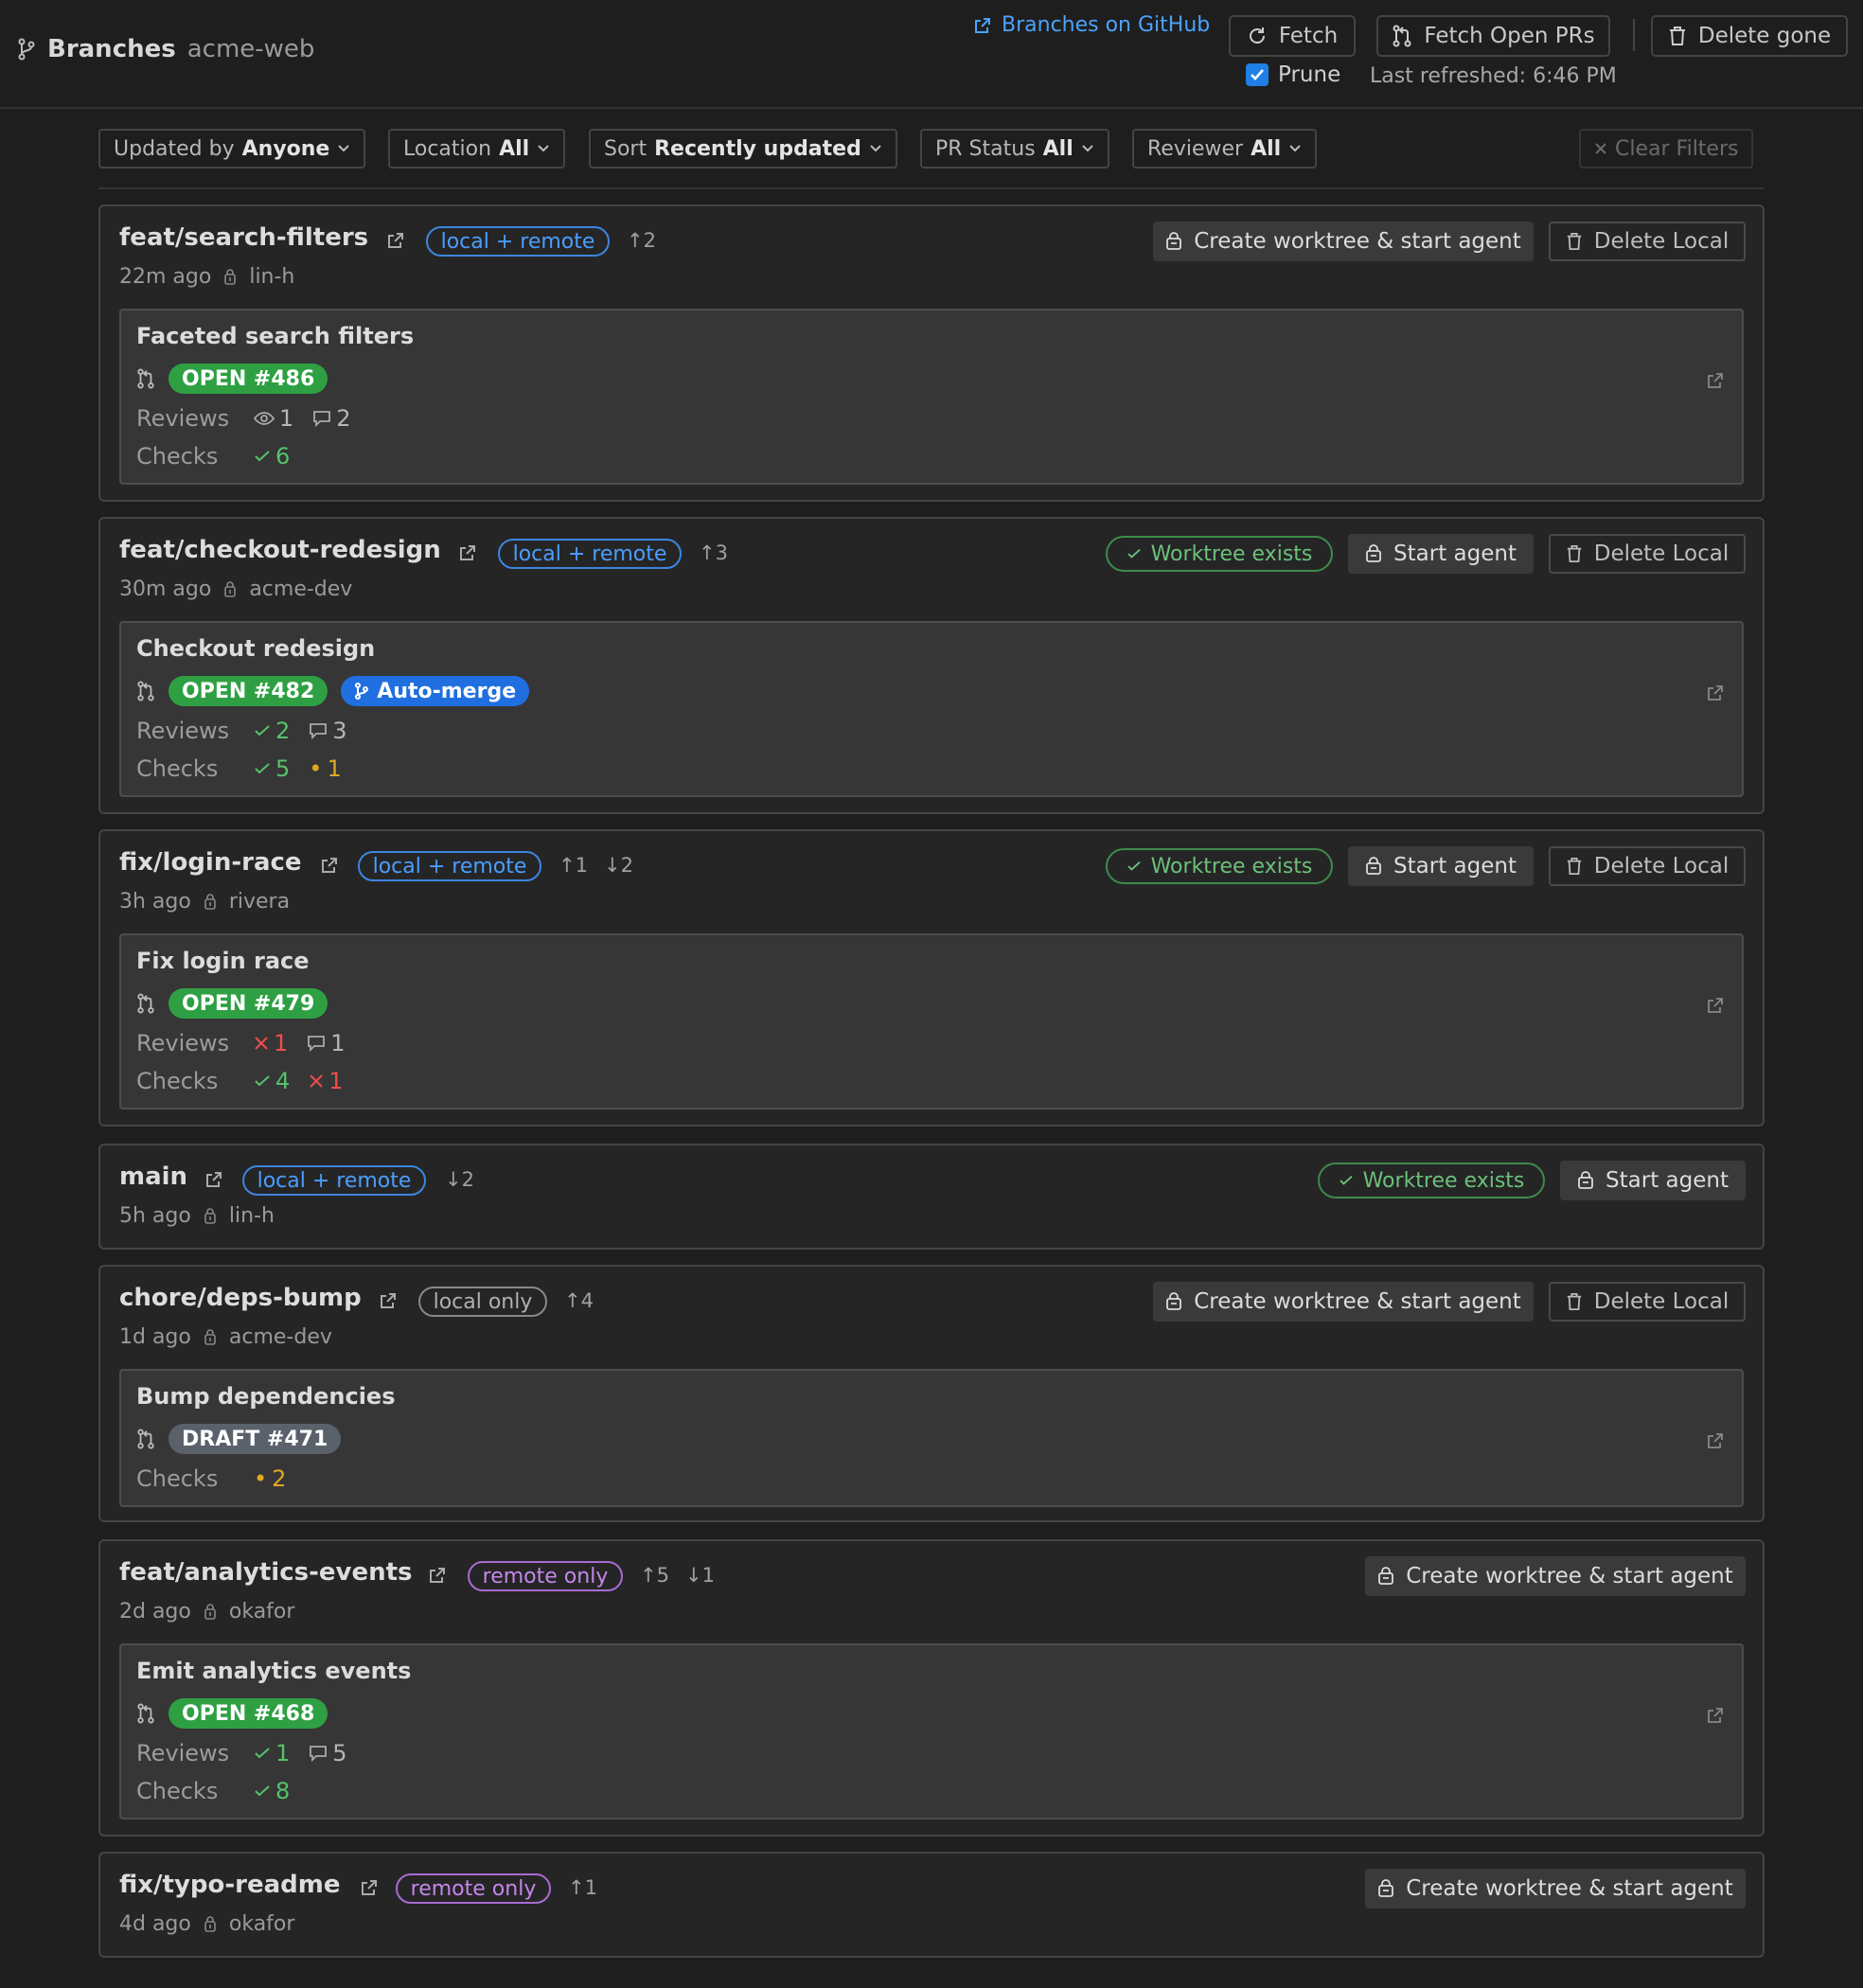 The height and width of the screenshot is (1988, 1863). I want to click on delete-local-label: Delete Local, so click(1661, 241).